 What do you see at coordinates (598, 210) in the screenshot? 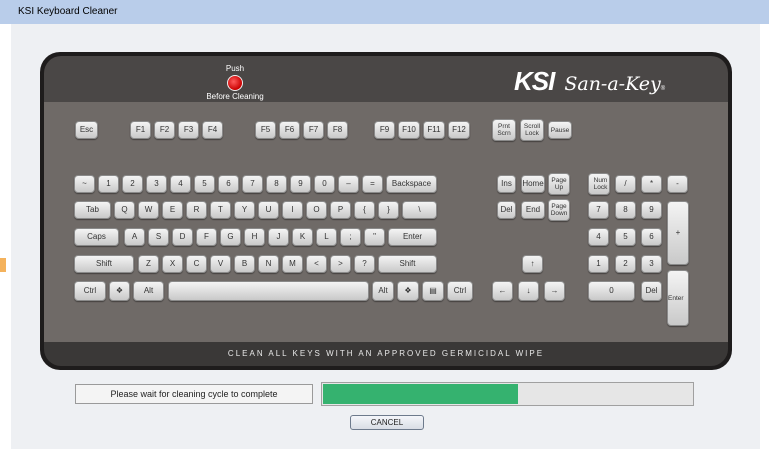
I see `key-num7: 7` at bounding box center [598, 210].